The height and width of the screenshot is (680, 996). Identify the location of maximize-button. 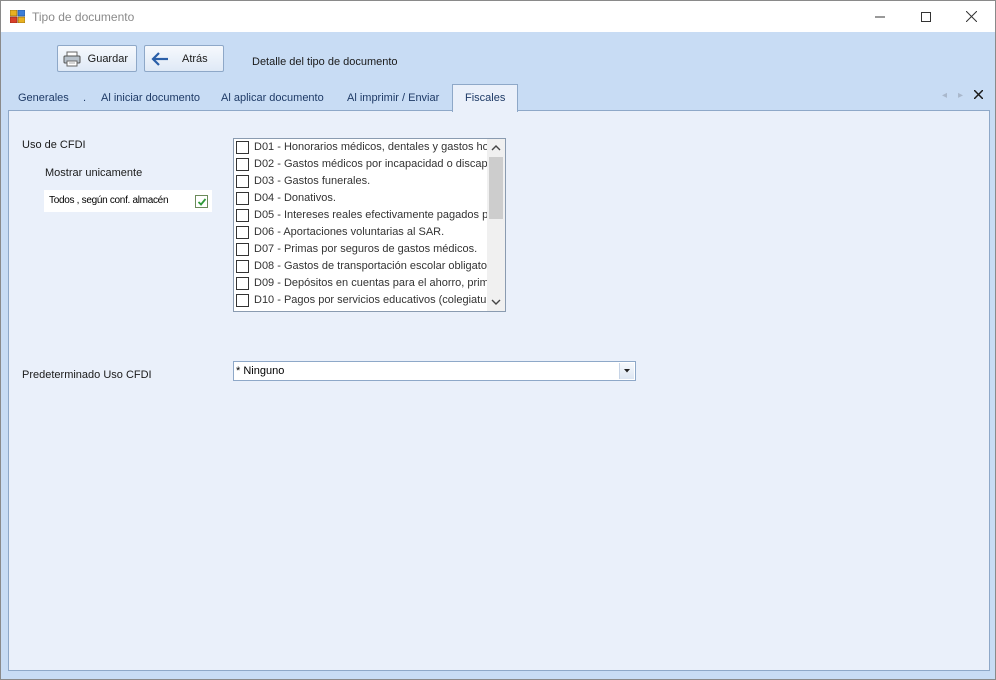
(926, 16).